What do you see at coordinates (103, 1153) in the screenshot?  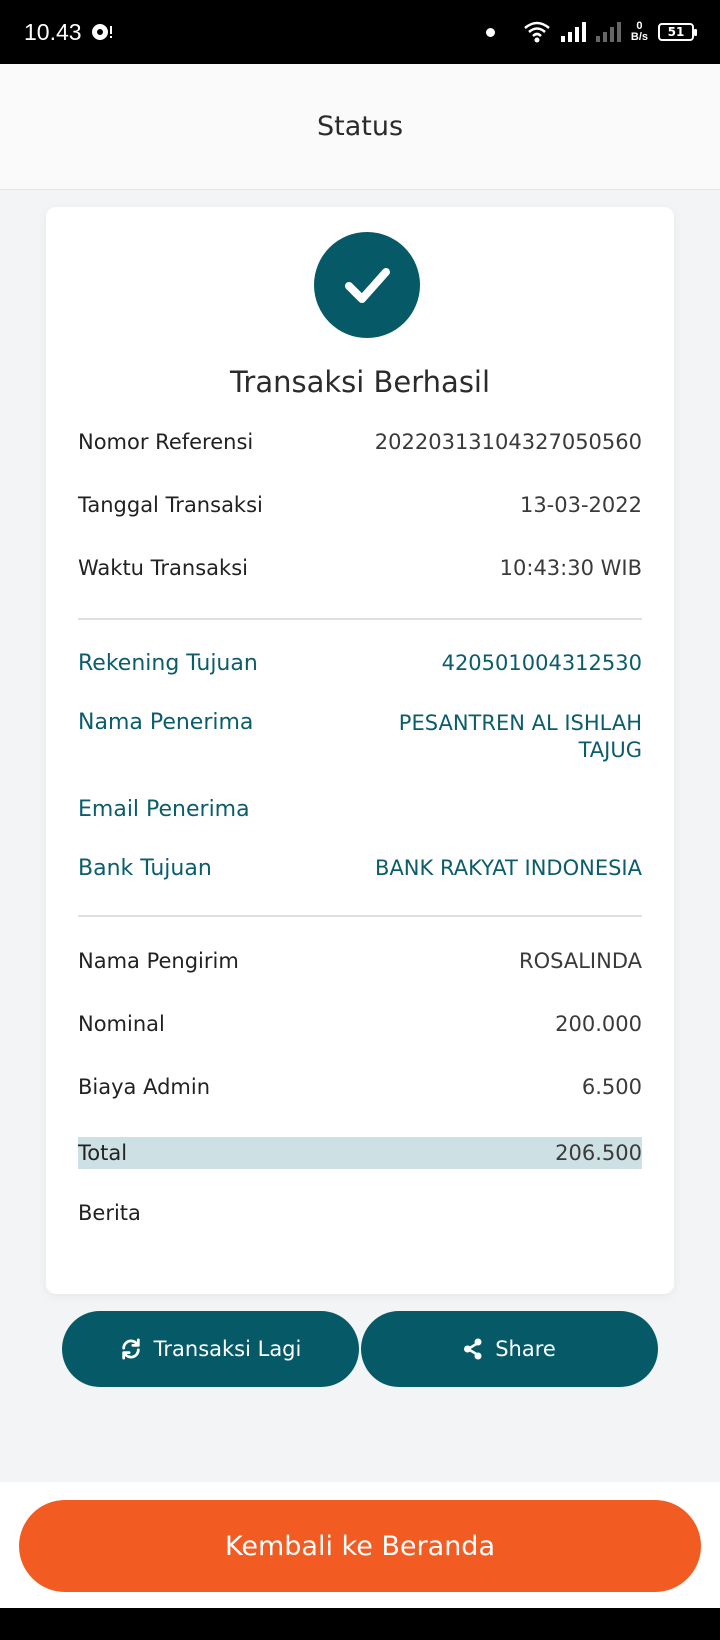 I see `total-label: Total` at bounding box center [103, 1153].